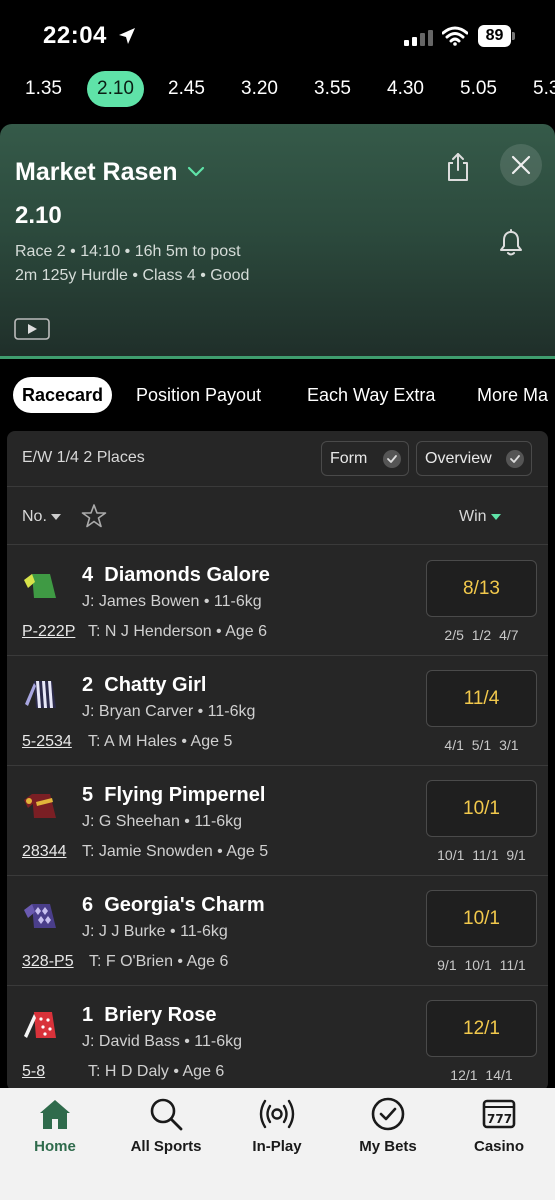 The height and width of the screenshot is (1200, 555). I want to click on runner-name: 5 Flying Pimpernel, so click(174, 795).